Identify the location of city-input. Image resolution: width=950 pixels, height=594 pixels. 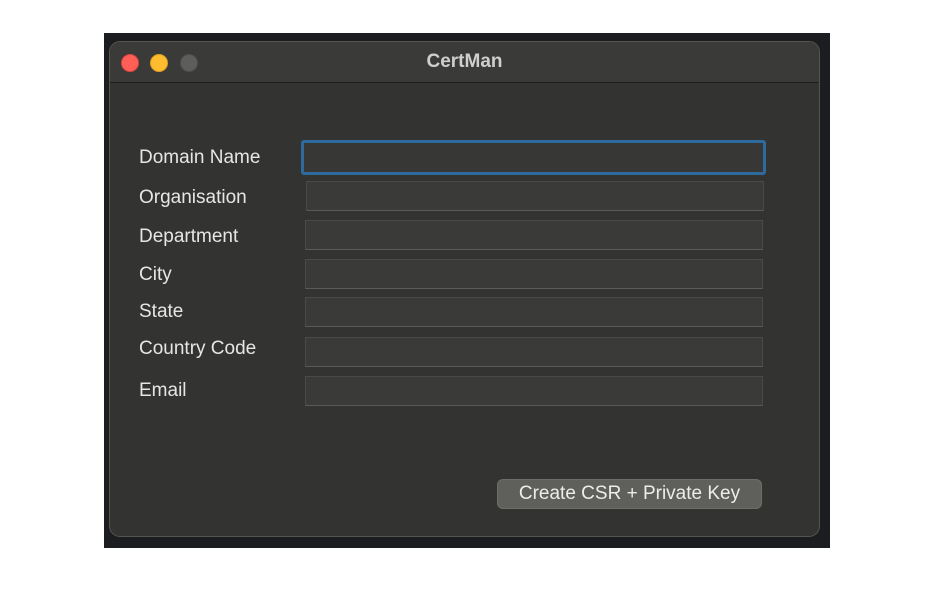
(534, 274).